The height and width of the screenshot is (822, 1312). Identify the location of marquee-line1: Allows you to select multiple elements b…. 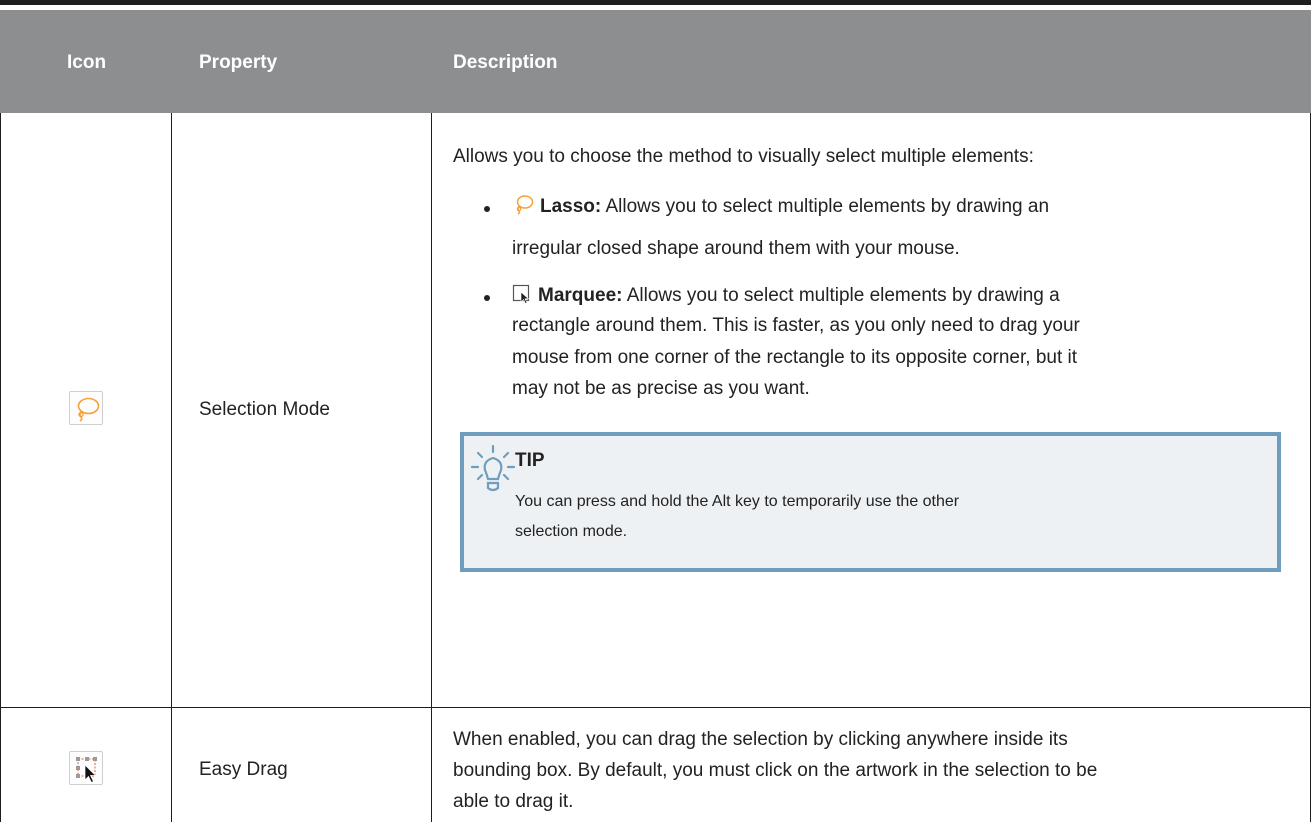
(841, 295).